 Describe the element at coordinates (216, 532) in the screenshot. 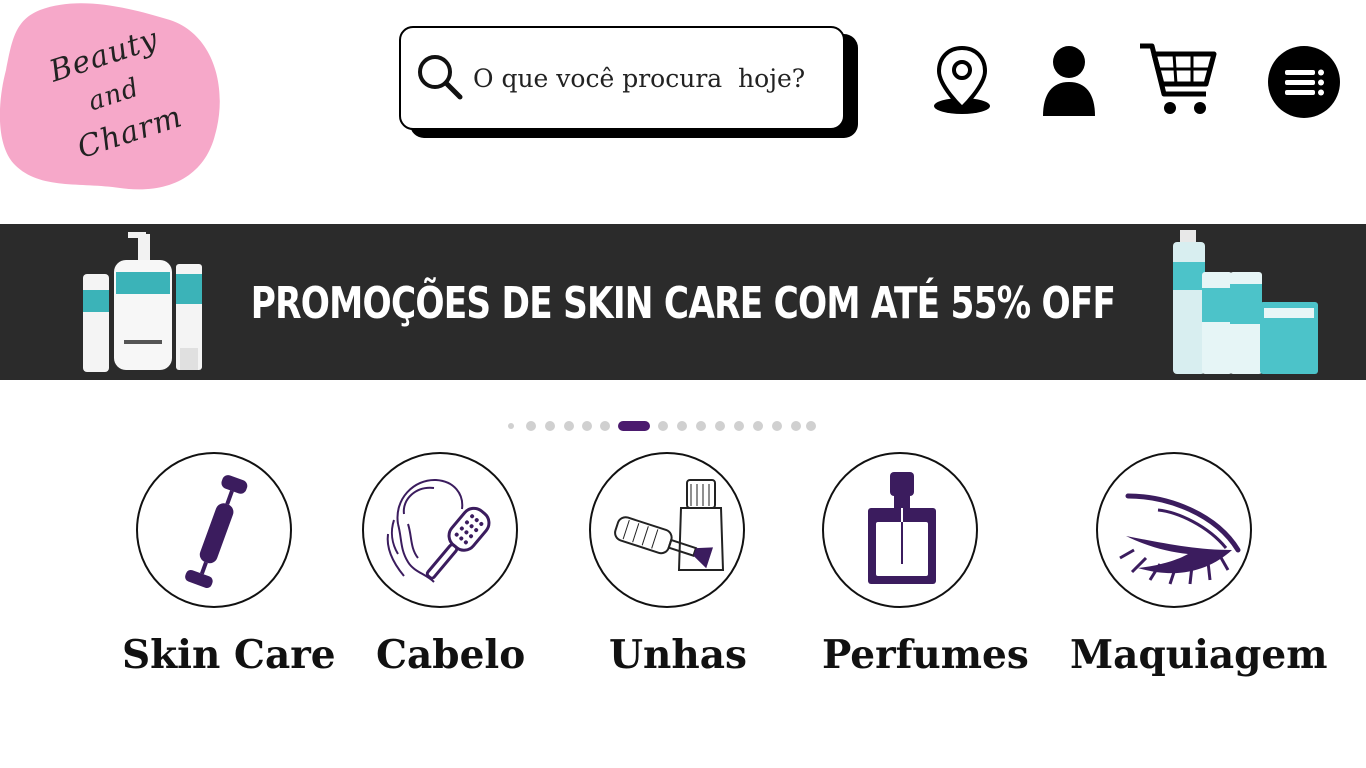

I see `face-roller-icon` at that location.